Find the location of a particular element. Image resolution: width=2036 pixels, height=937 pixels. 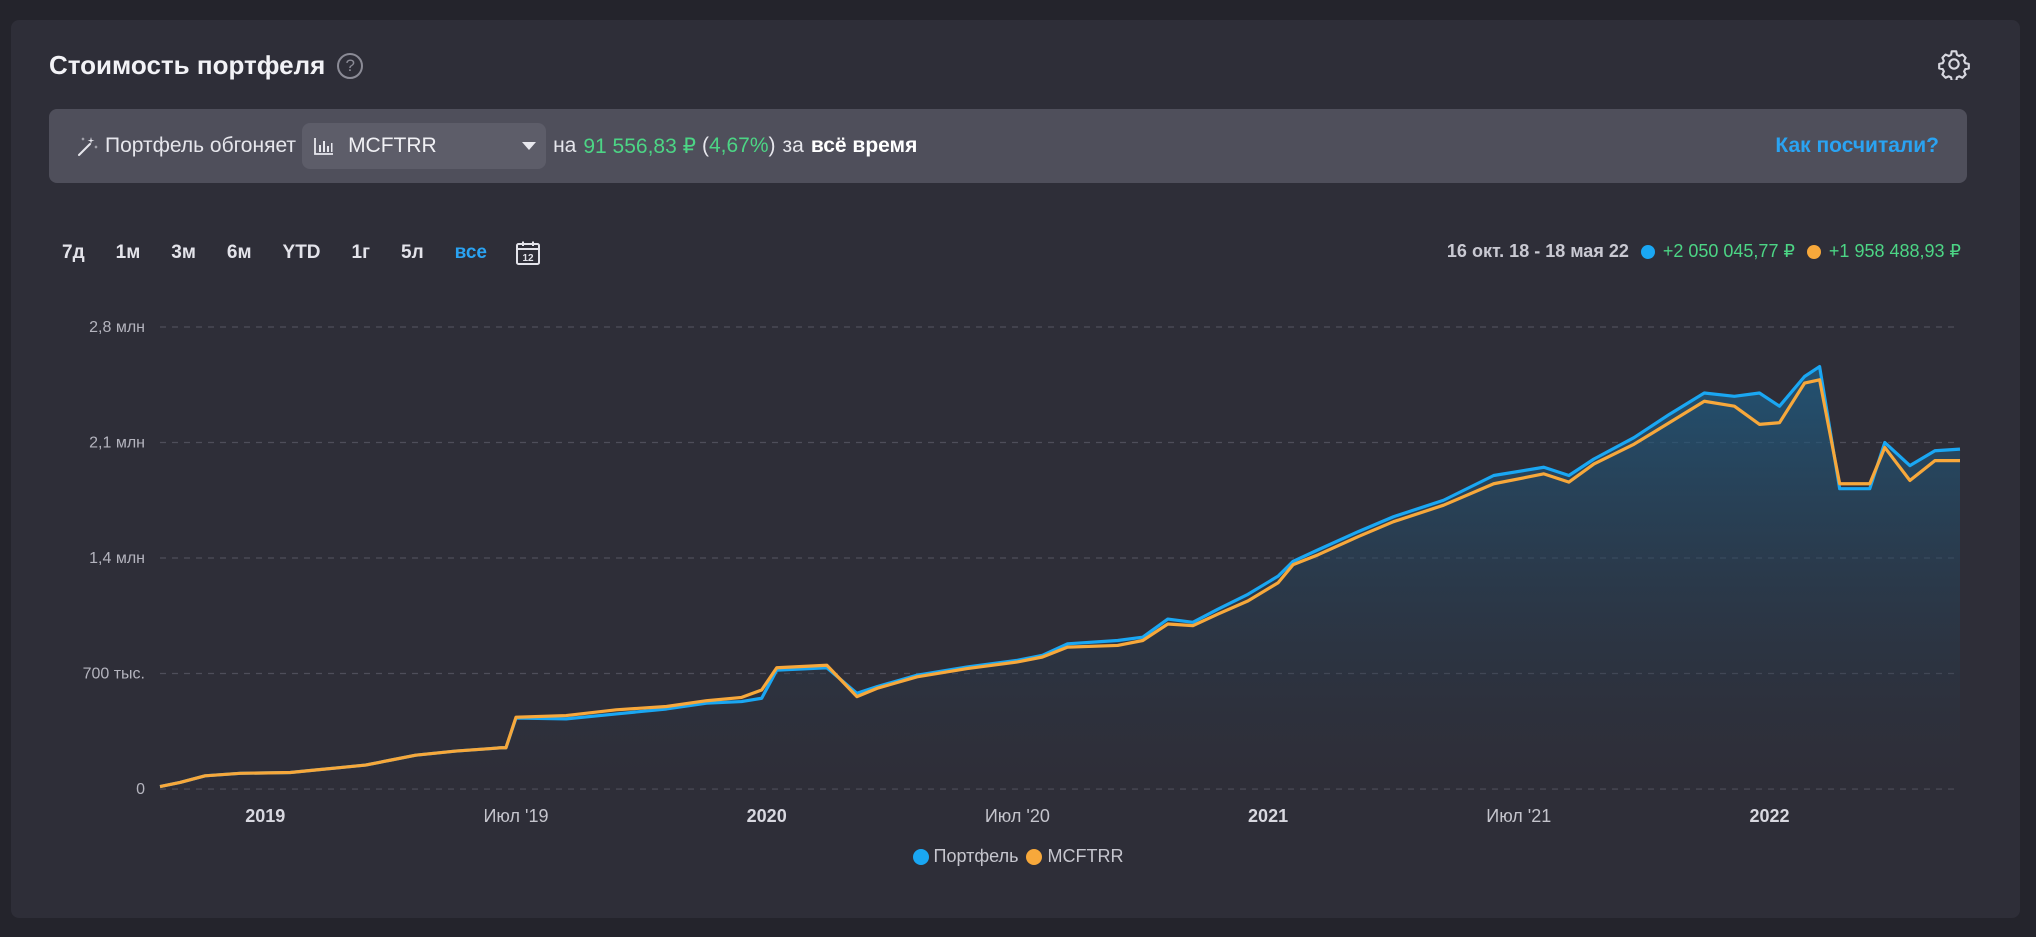

y-tick-label: 2,1 млн is located at coordinates (117, 443).